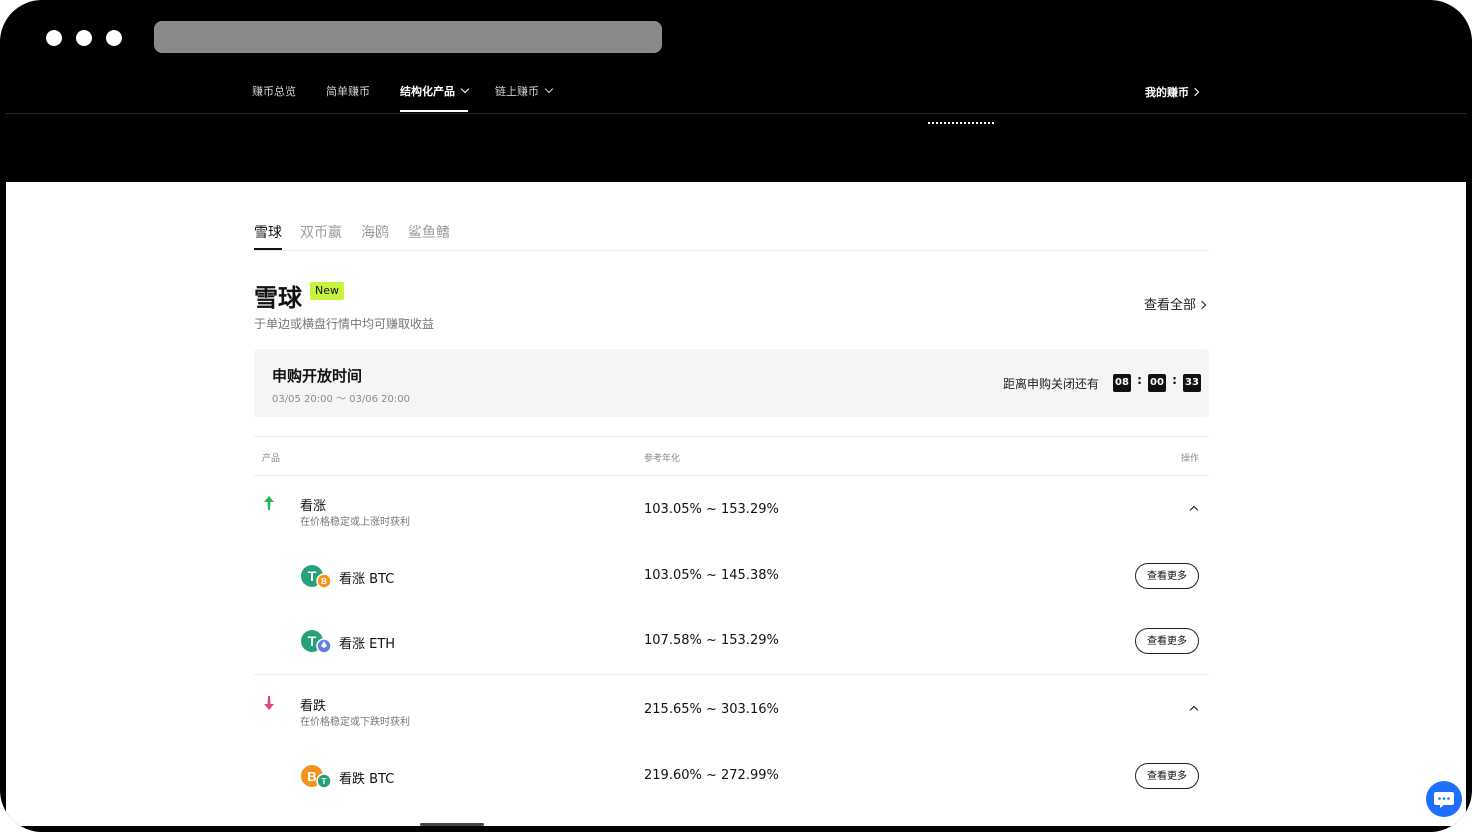 This screenshot has width=1472, height=832. I want to click on product-apr: 107.58% ~ 153.29%, so click(711, 640).